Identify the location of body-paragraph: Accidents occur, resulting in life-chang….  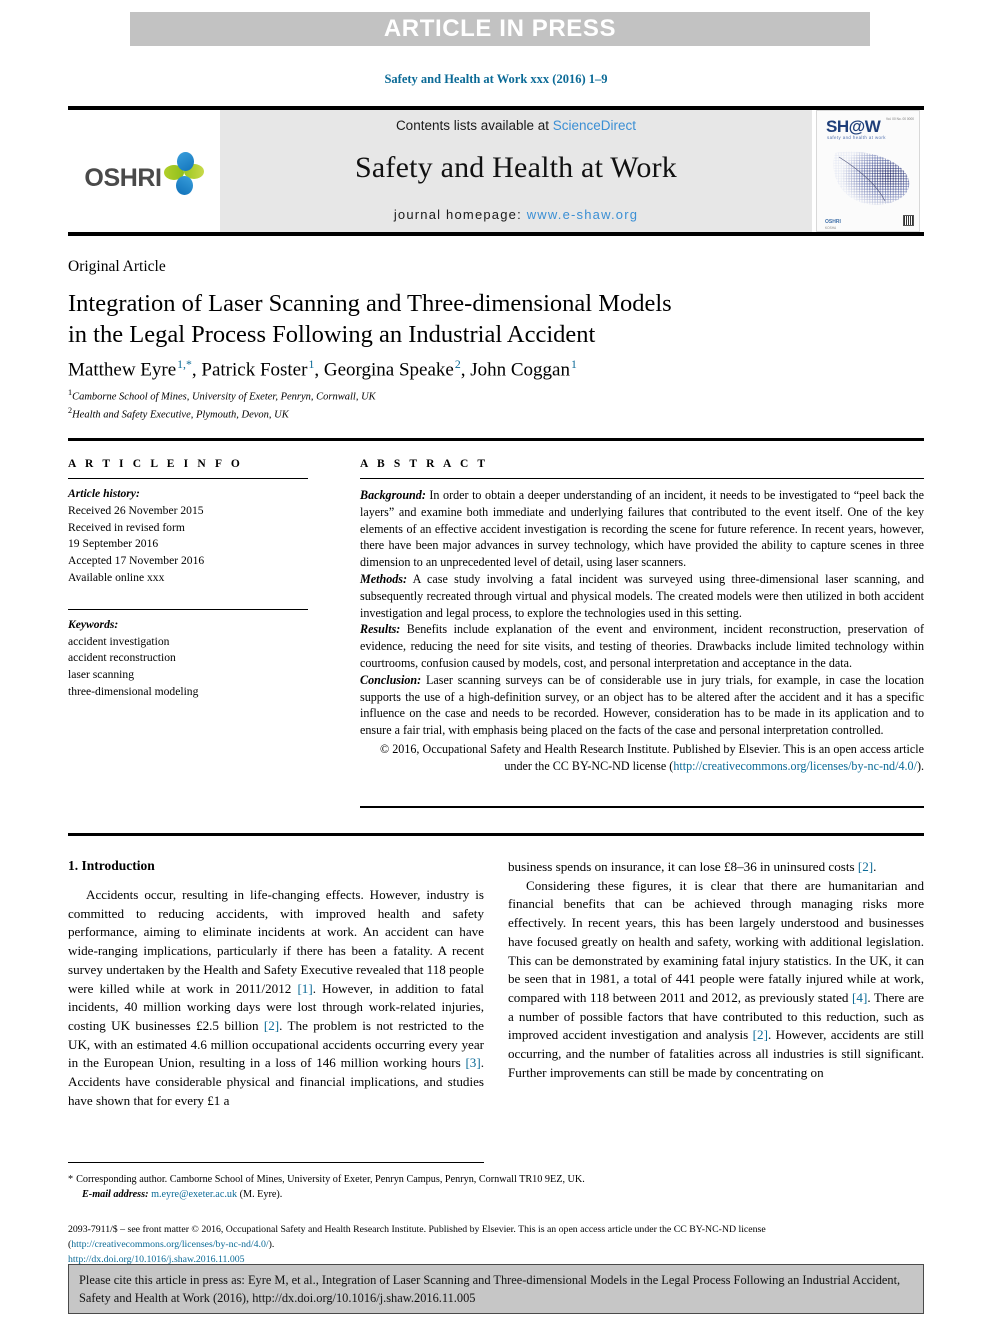
(276, 998).